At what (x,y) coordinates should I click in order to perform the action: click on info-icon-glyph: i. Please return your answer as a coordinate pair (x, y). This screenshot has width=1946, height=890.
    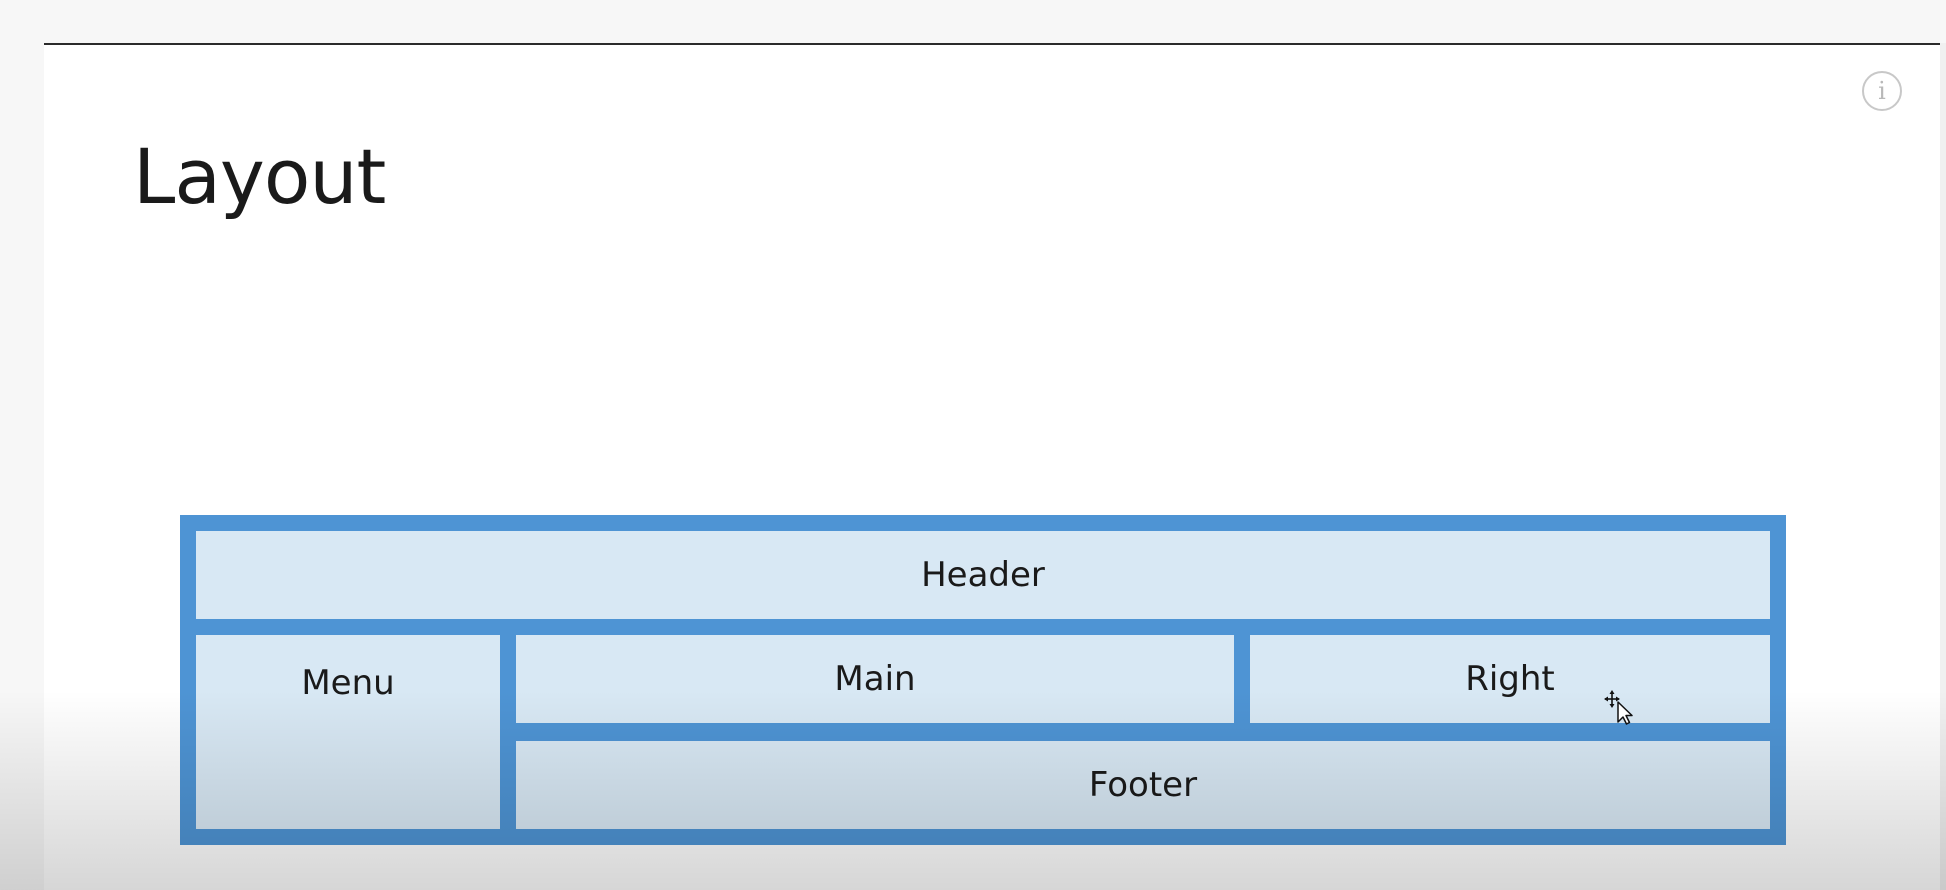
    Looking at the image, I should click on (1882, 91).